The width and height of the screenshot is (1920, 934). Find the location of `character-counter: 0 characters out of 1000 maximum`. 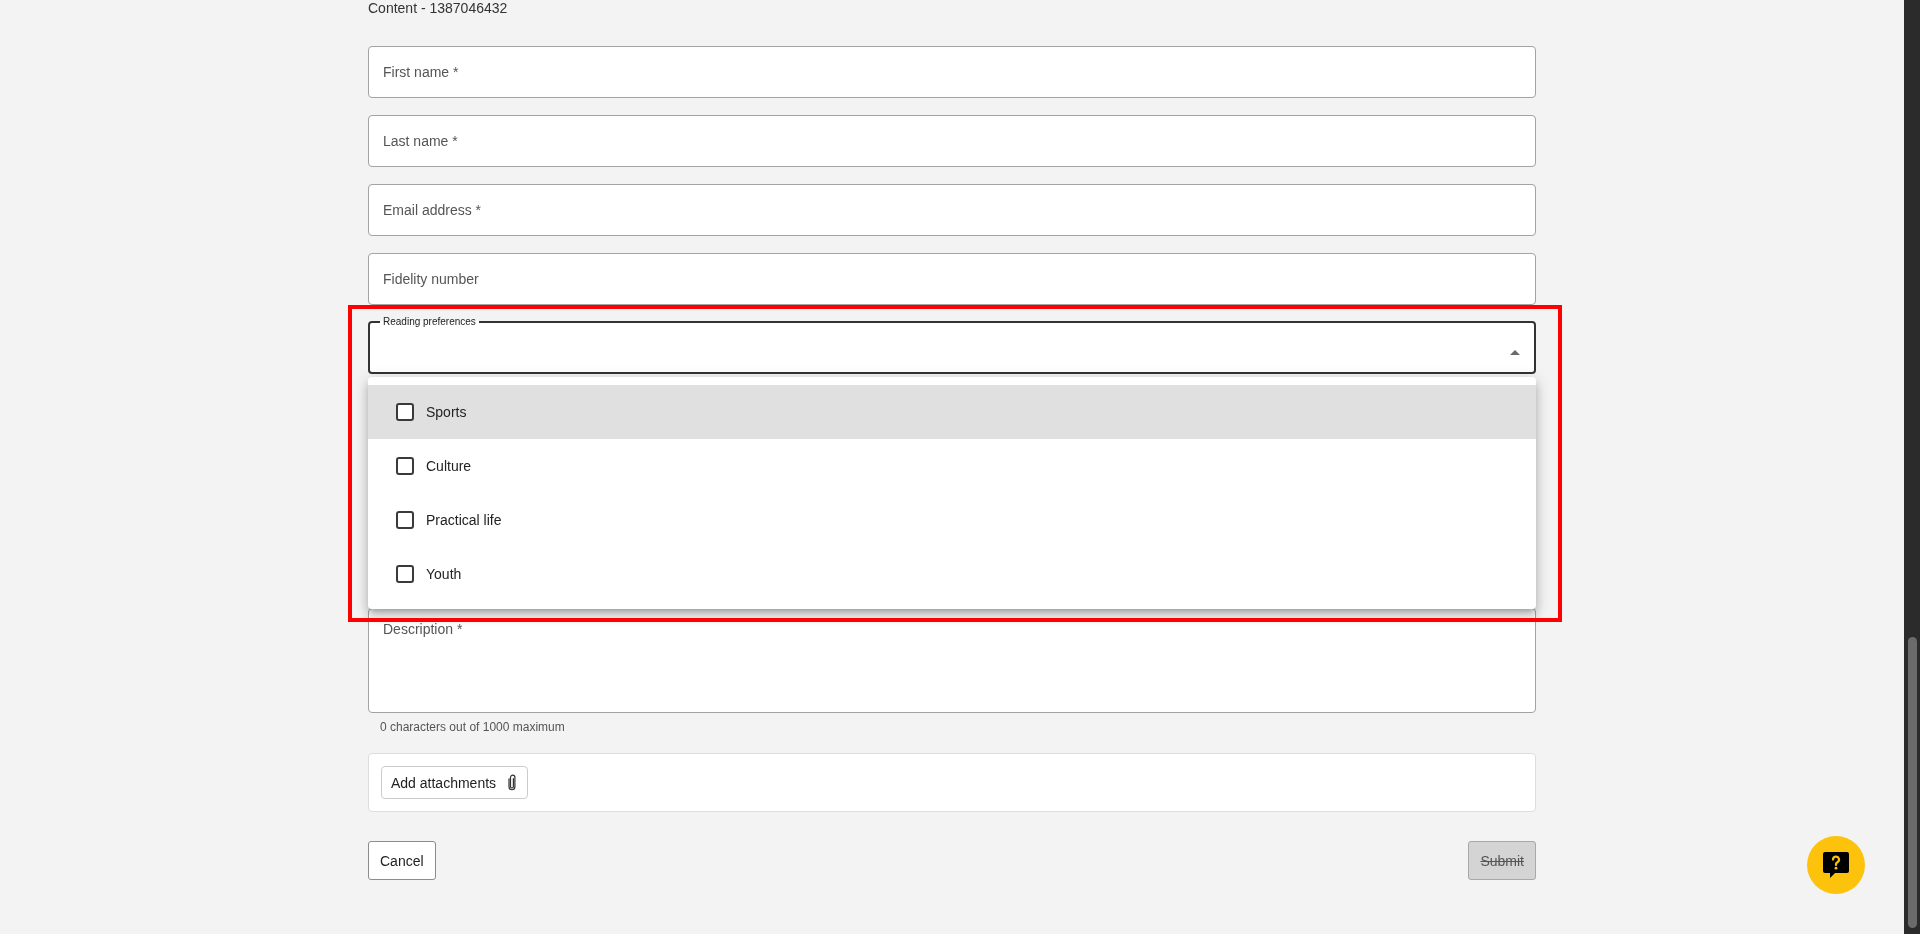

character-counter: 0 characters out of 1000 maximum is located at coordinates (472, 727).